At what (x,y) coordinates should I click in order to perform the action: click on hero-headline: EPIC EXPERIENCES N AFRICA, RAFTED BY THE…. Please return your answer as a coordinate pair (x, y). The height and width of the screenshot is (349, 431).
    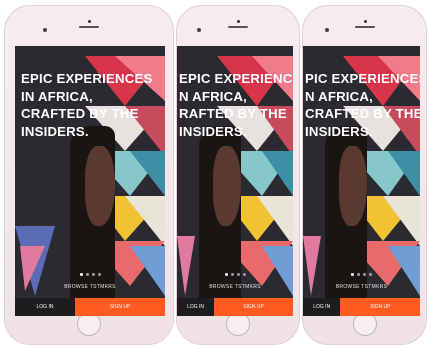
    Looking at the image, I should click on (236, 105).